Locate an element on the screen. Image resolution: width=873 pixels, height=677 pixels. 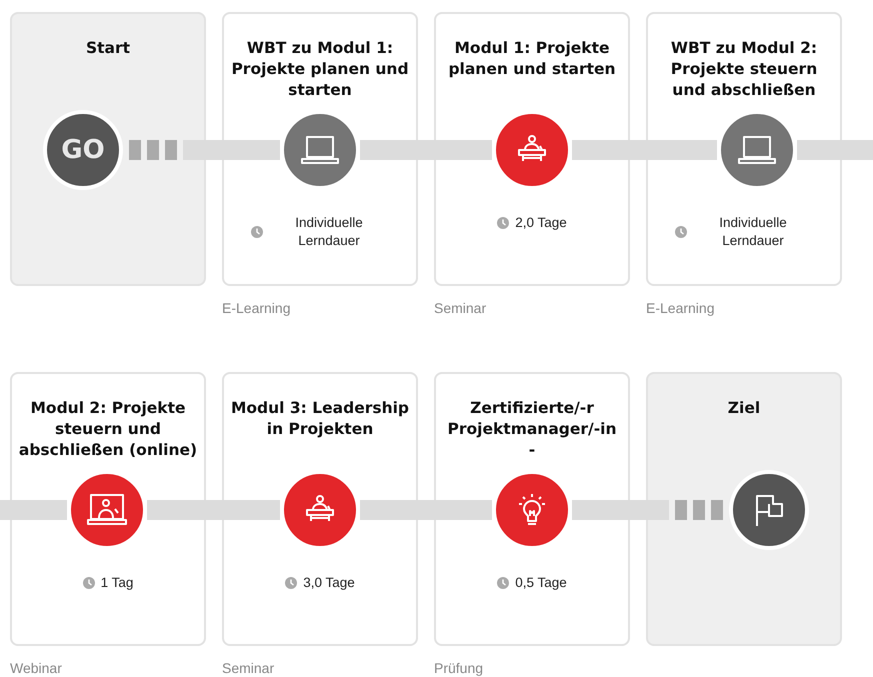
go-badge: GO is located at coordinates (83, 150).